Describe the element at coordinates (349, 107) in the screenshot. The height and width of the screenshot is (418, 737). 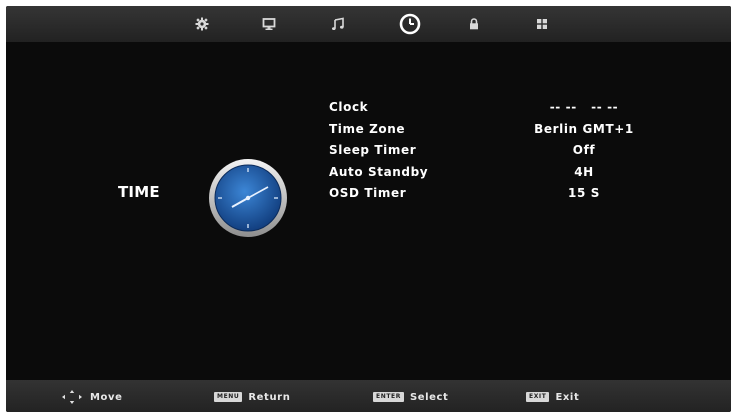
I see `setting-label: Clock` at that location.